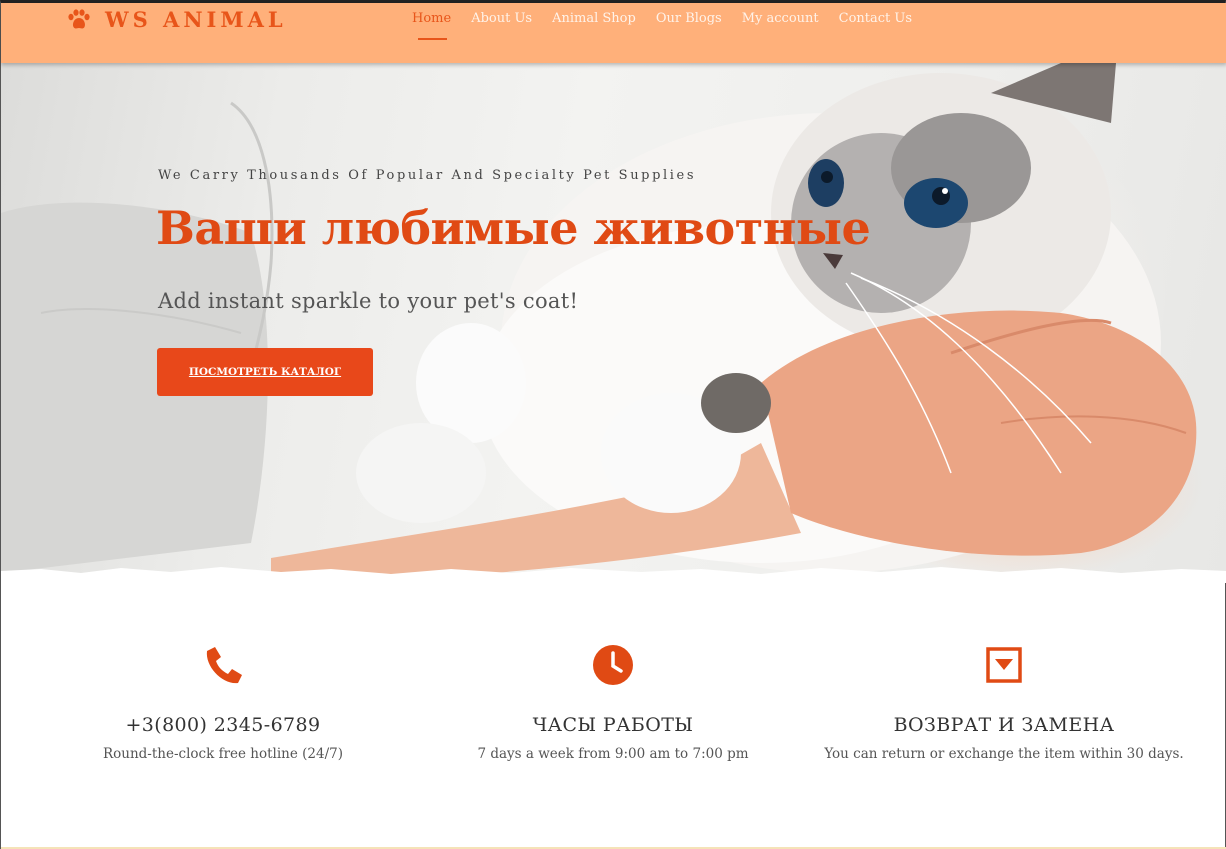 The width and height of the screenshot is (1226, 849). Describe the element at coordinates (224, 665) in the screenshot. I see `phone-icon` at that location.